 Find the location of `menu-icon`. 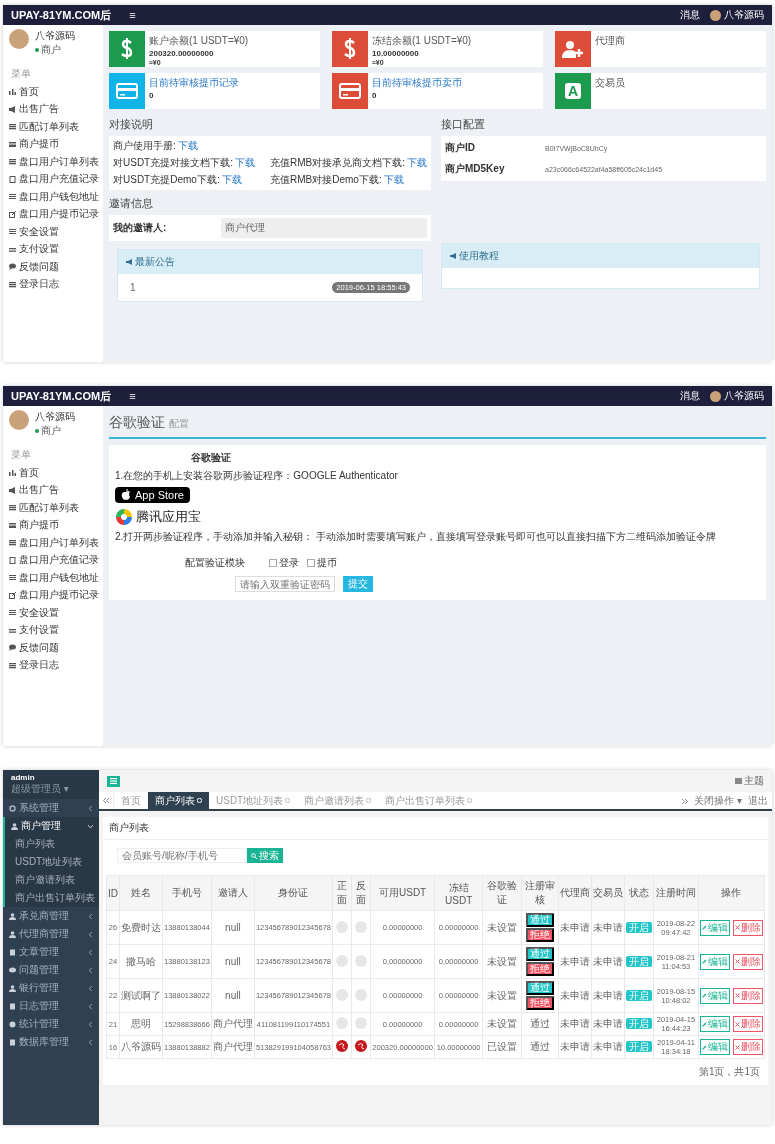

menu-icon is located at coordinates (113, 781).